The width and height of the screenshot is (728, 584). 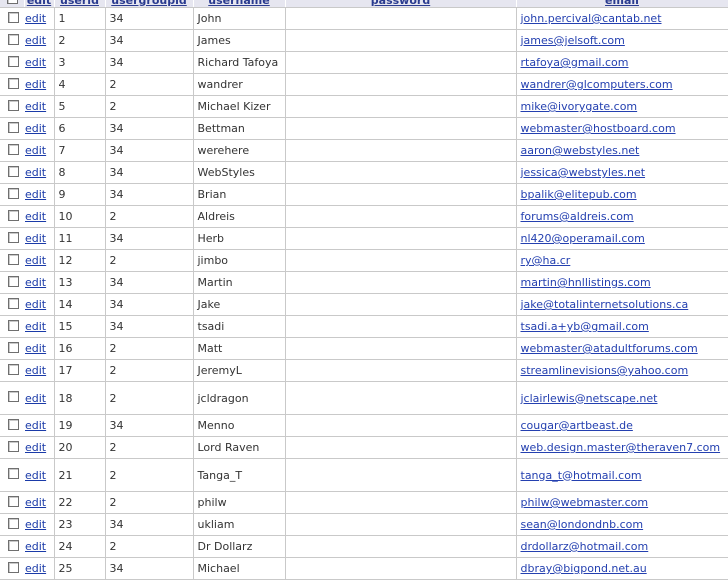 I want to click on table-row: edit 22 2 philw philw@webmaster.com, so click(x=364, y=502).